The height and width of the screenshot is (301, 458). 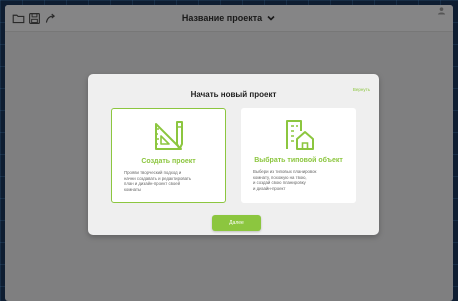 What do you see at coordinates (299, 135) in the screenshot?
I see `house-building-icon` at bounding box center [299, 135].